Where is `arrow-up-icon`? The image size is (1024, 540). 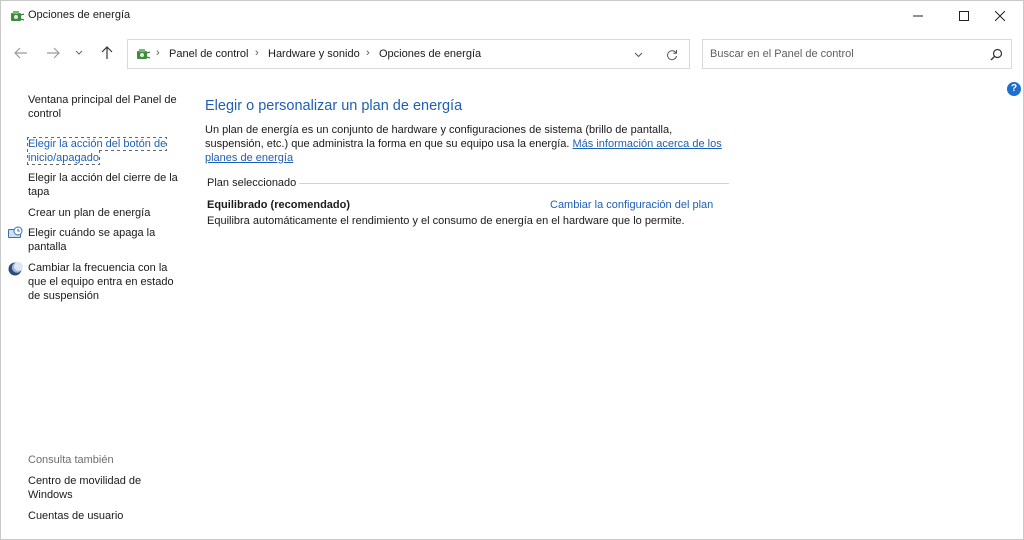
arrow-up-icon is located at coordinates (107, 52).